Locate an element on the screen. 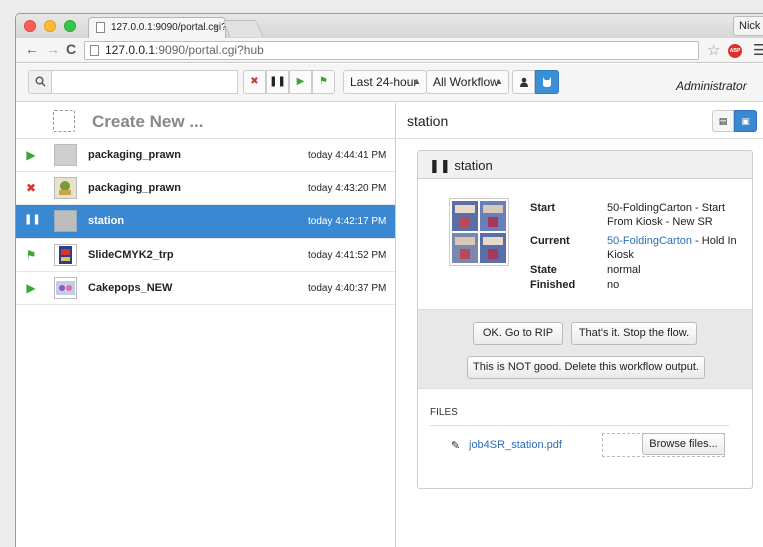  image-view-icon: ▣ is located at coordinates (745, 121).